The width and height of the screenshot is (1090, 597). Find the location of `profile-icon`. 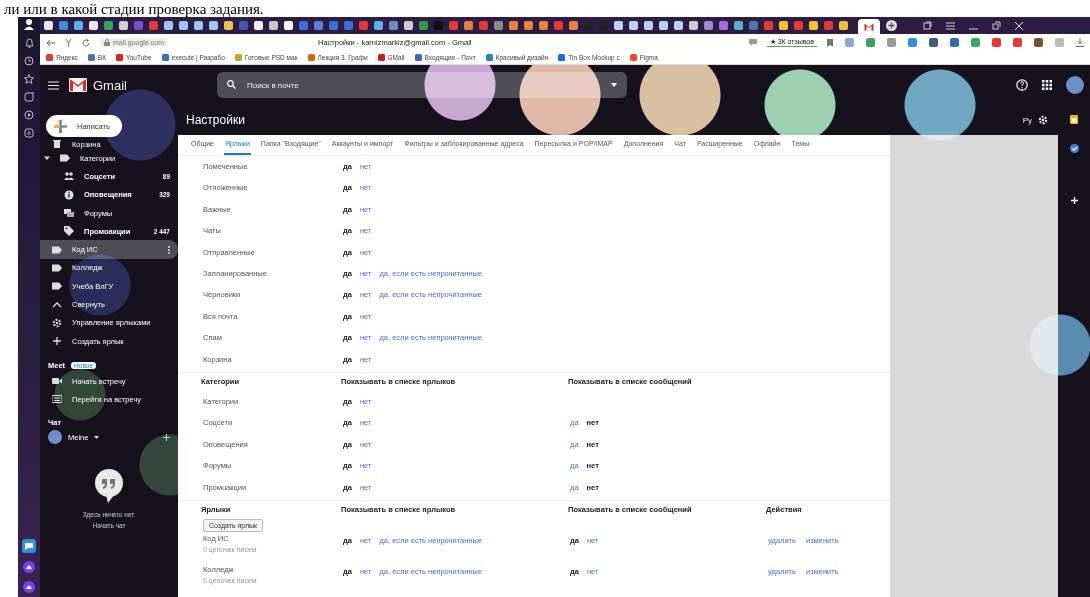

profile-icon is located at coordinates (29, 24).